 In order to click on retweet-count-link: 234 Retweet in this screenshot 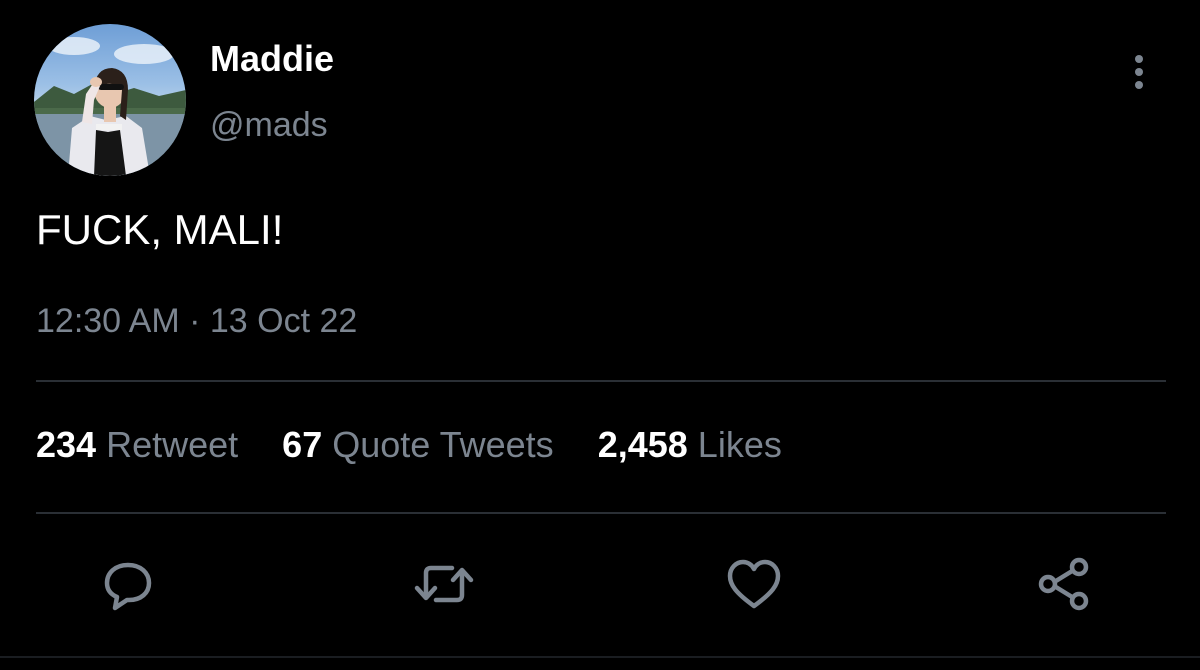, I will do `click(137, 445)`.